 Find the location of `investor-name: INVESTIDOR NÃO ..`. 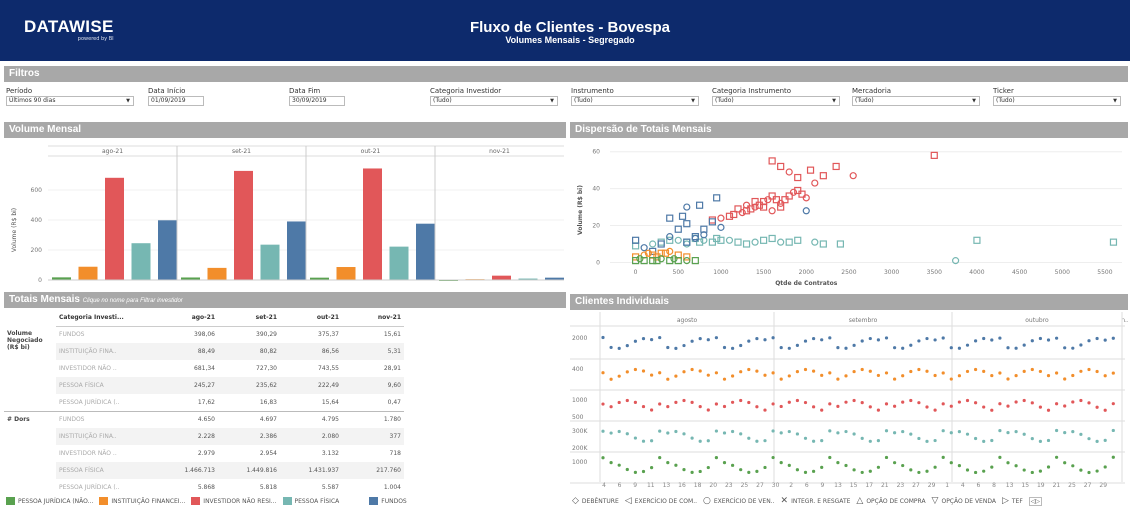

investor-name: INVESTIDOR NÃO .. is located at coordinates (106, 368).